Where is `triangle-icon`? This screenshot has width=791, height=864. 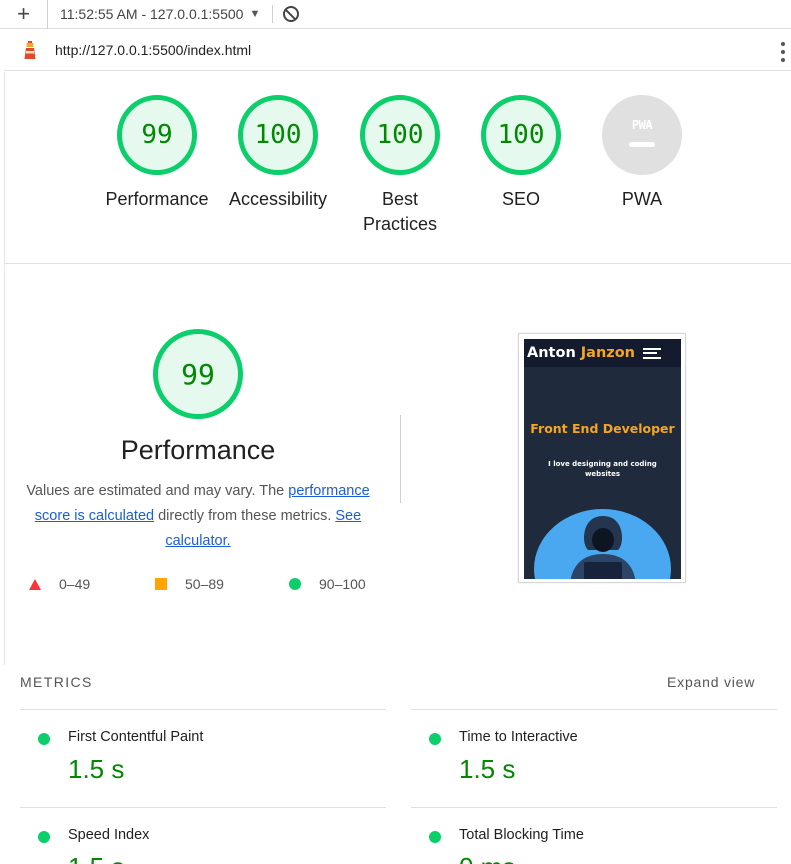 triangle-icon is located at coordinates (35, 584).